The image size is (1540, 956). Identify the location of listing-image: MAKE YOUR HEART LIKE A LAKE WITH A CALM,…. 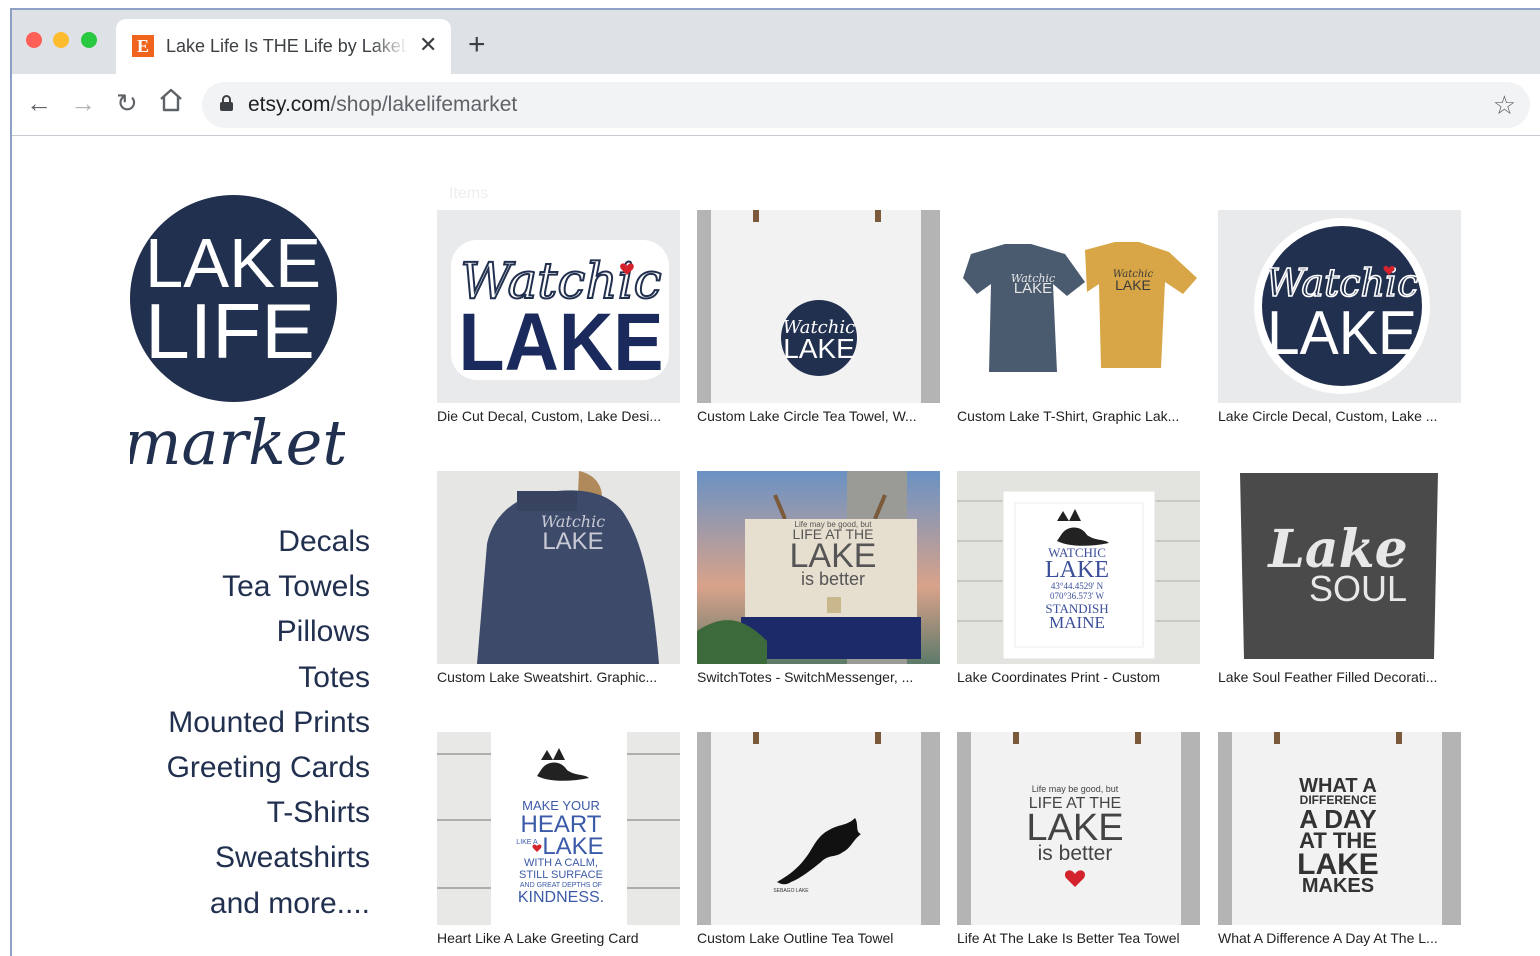
(558, 828).